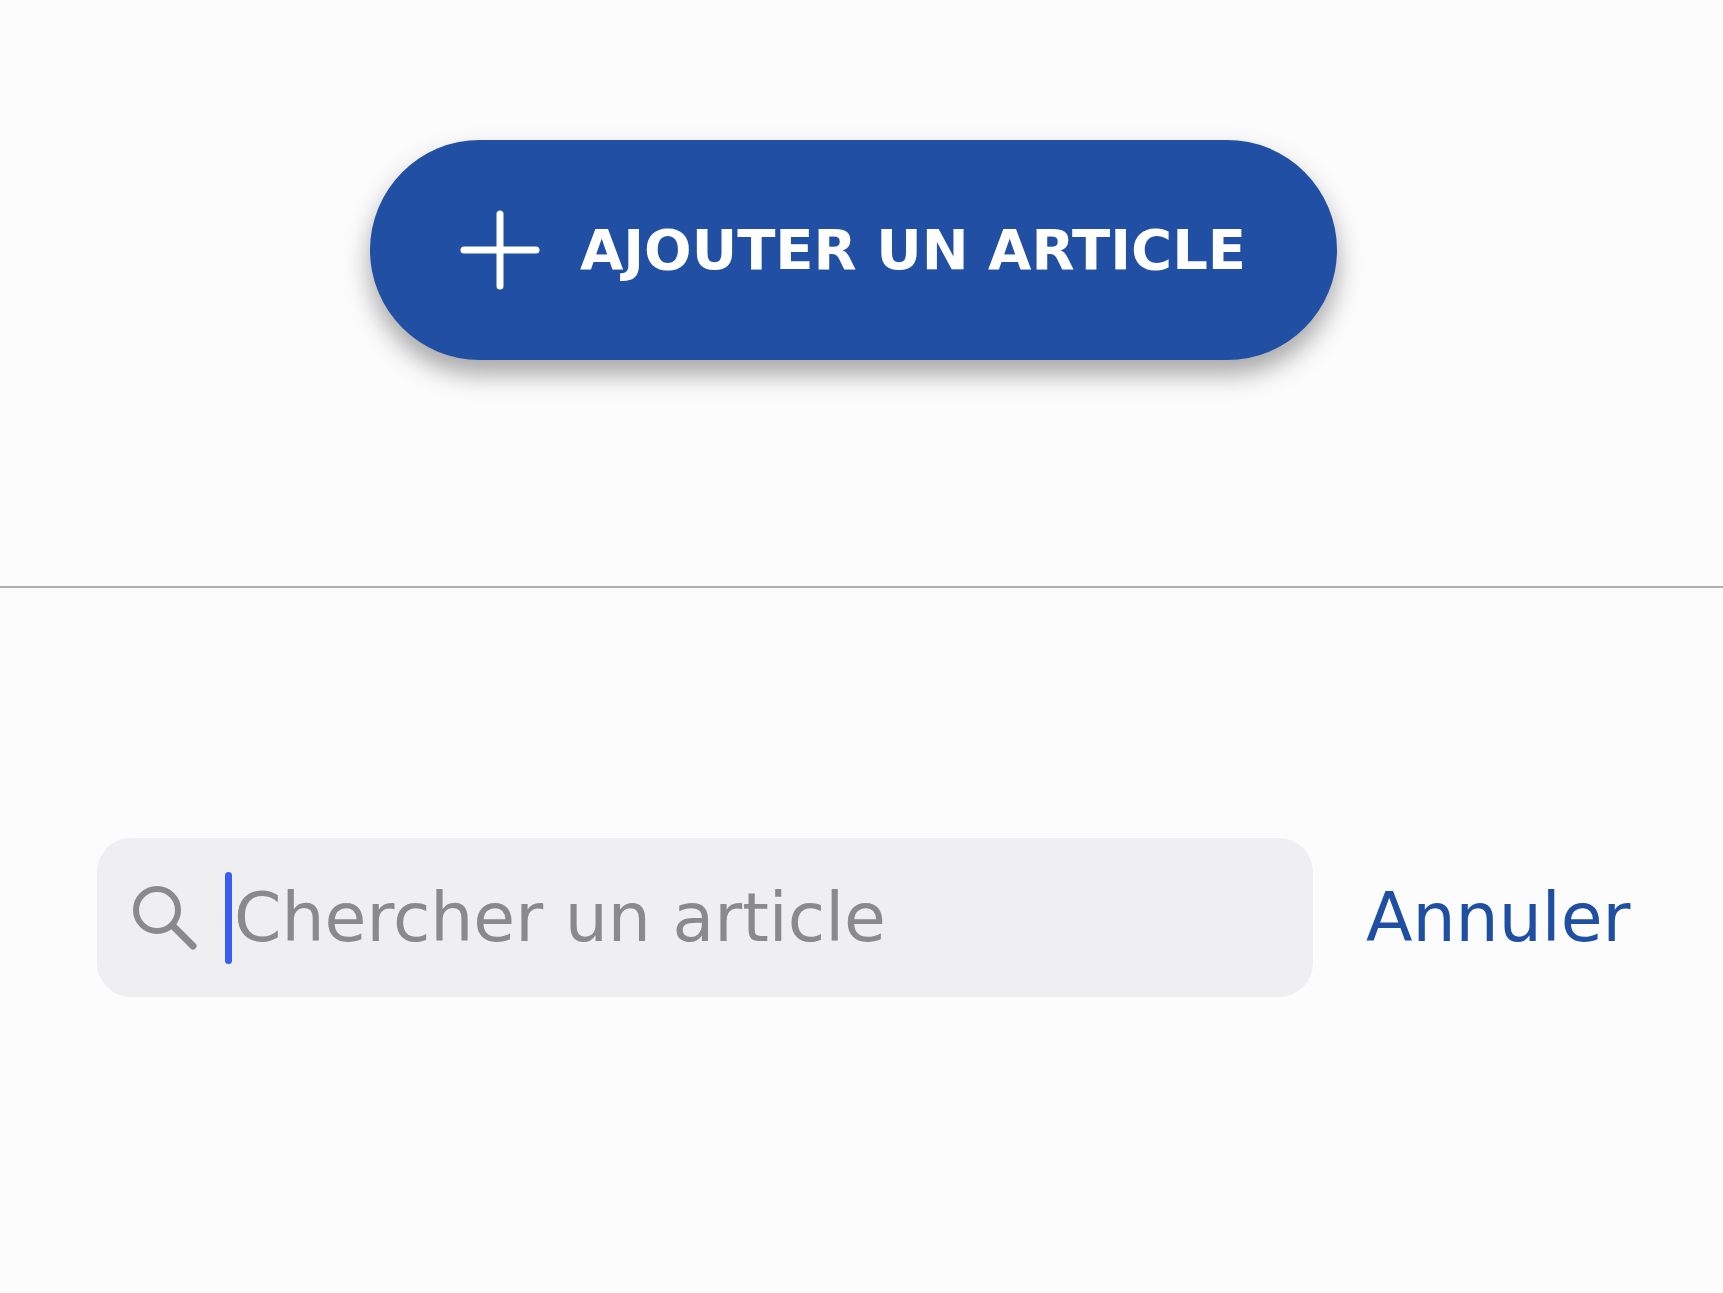 The image size is (1723, 1293). What do you see at coordinates (1498, 917) in the screenshot?
I see `cancel-link: Annuler` at bounding box center [1498, 917].